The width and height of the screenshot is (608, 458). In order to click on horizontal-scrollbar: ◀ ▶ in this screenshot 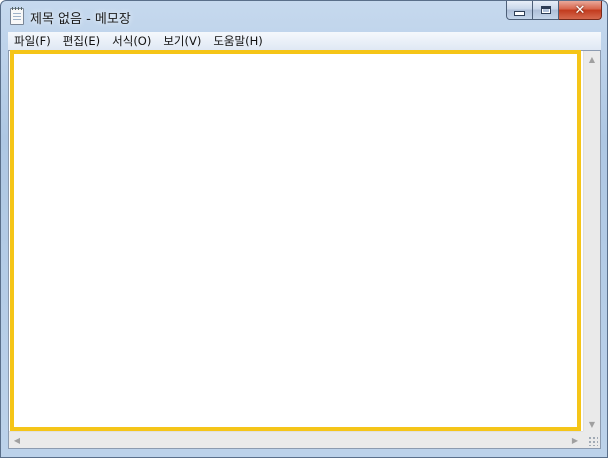, I will do `click(296, 439)`.